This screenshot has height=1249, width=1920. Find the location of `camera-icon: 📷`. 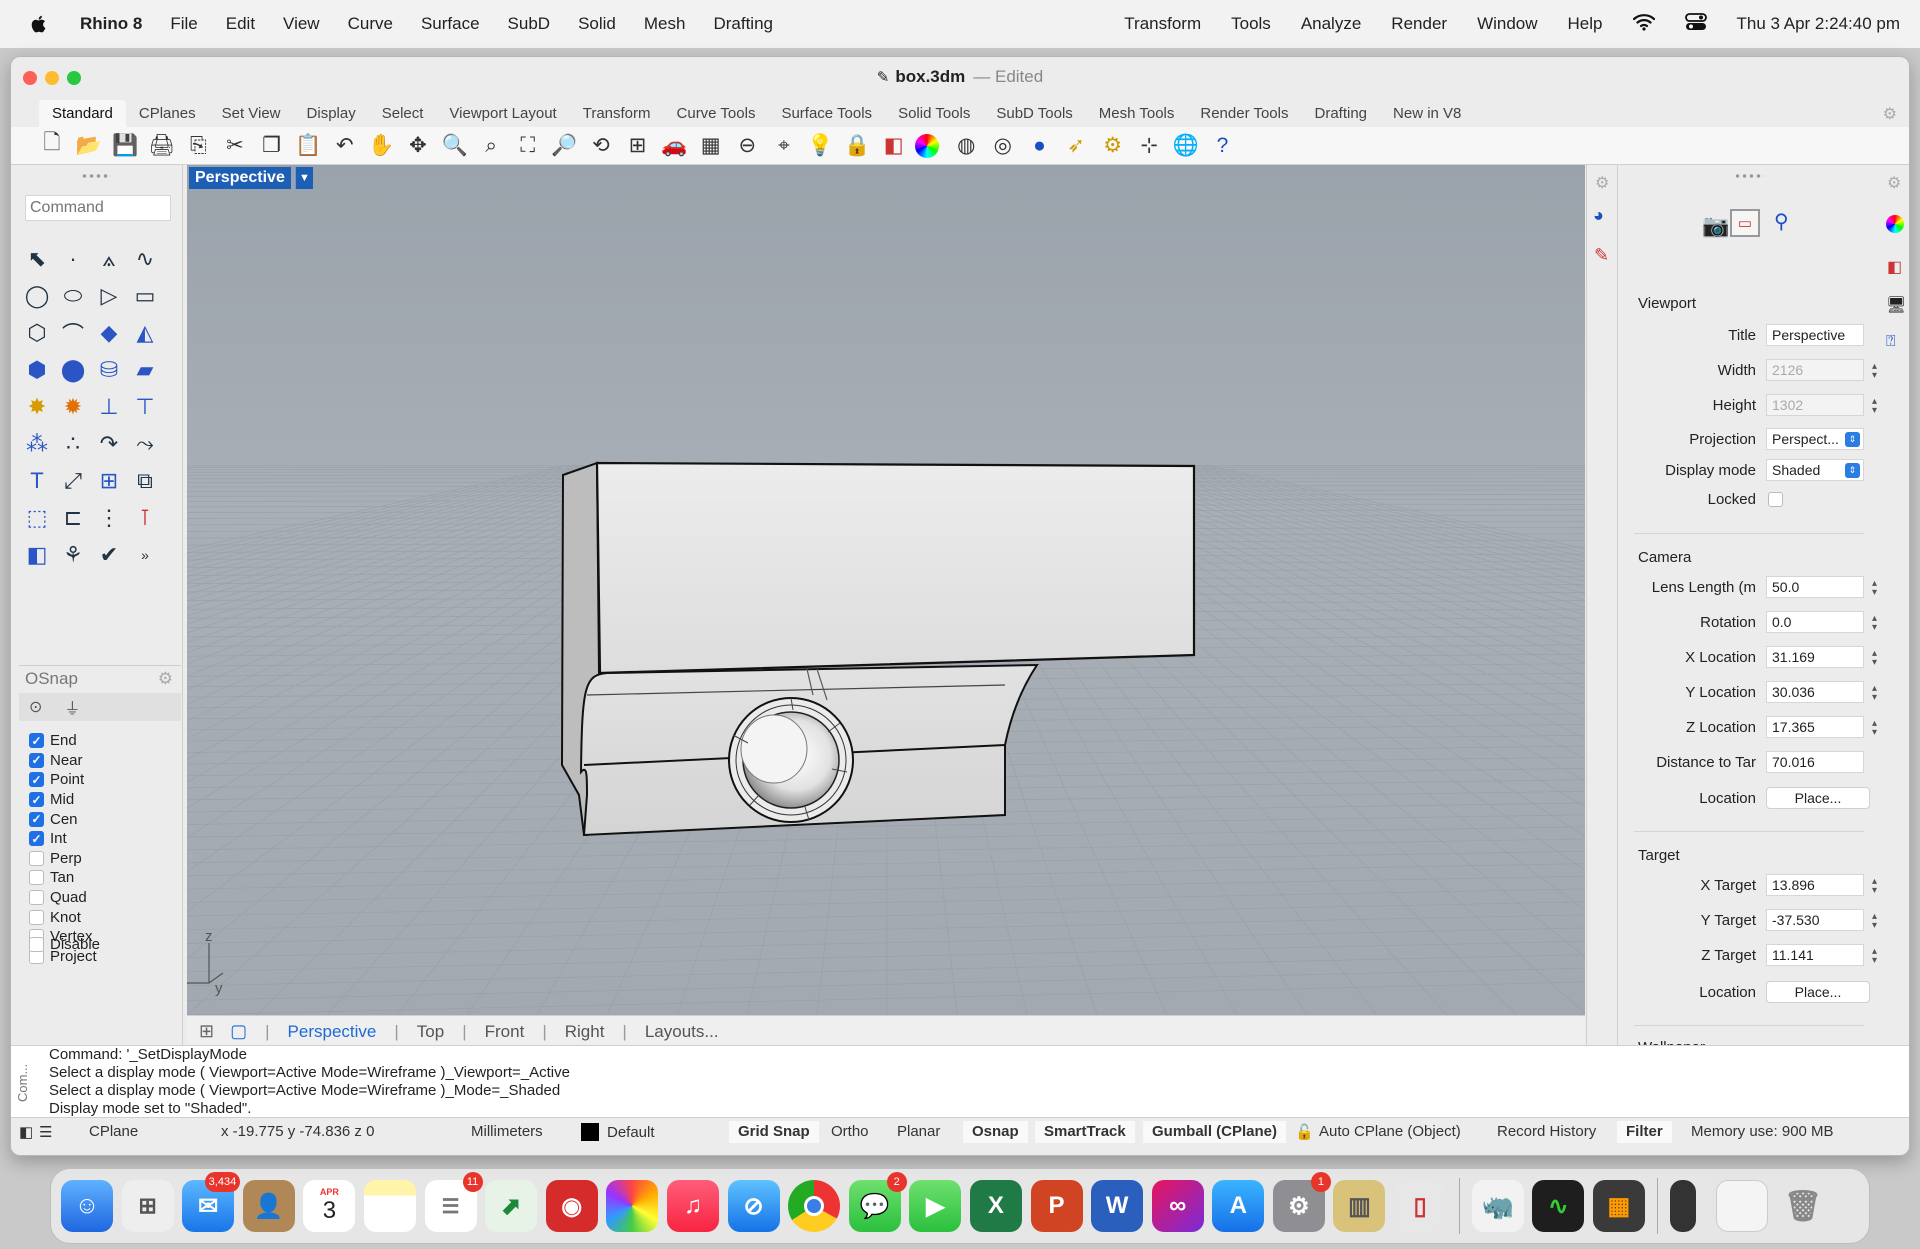

camera-icon: 📷 is located at coordinates (1715, 226).